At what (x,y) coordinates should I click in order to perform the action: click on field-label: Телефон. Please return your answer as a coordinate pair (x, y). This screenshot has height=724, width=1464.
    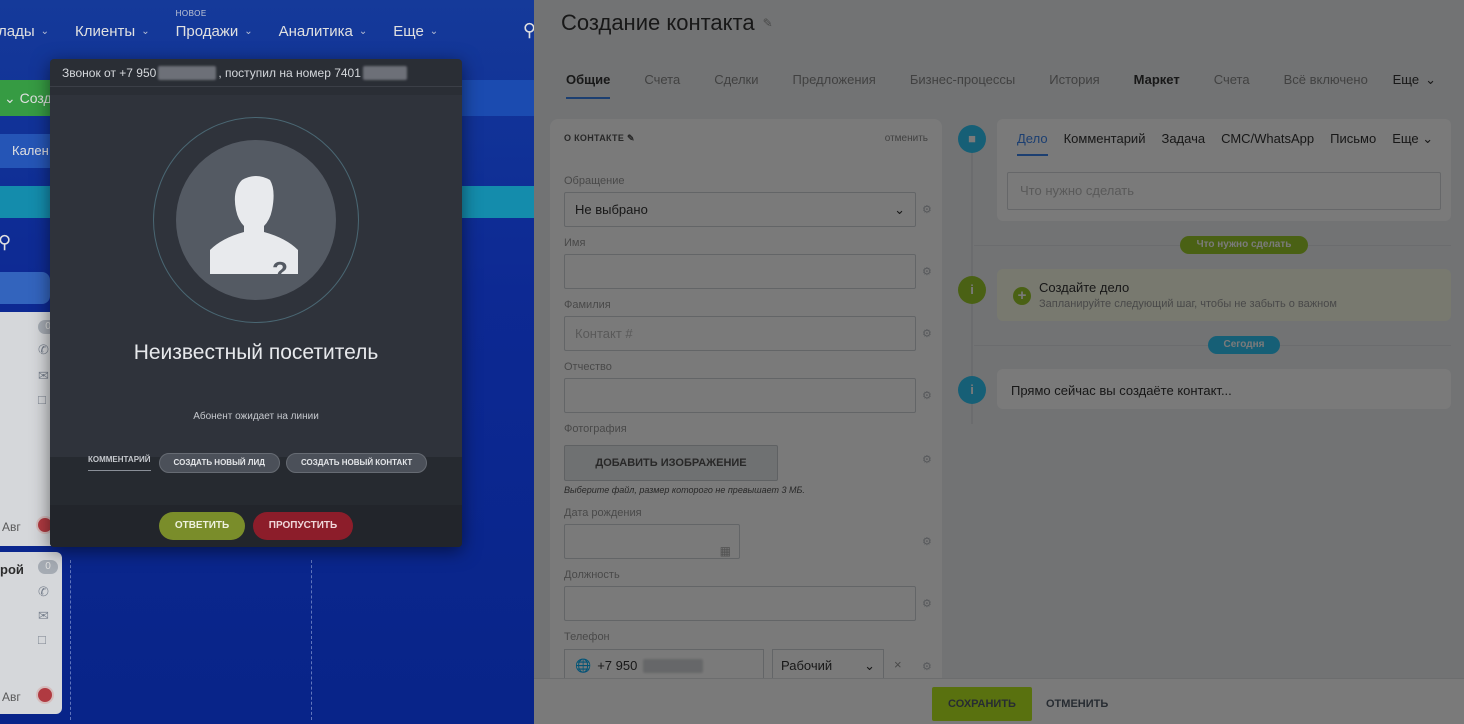
    Looking at the image, I should click on (587, 637).